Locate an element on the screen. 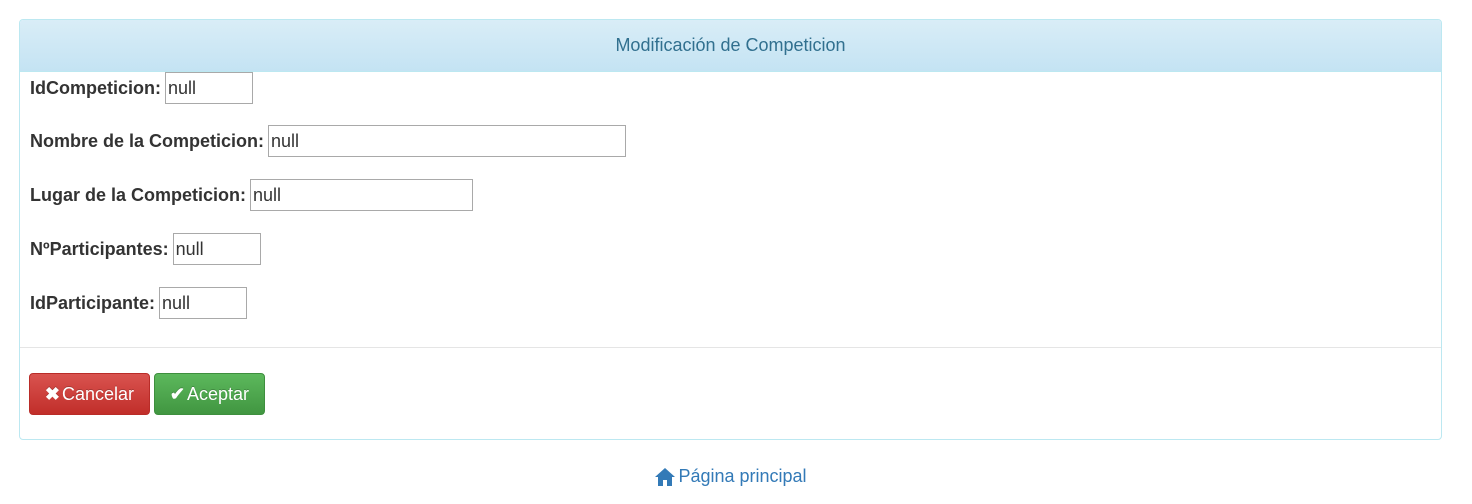  remove-icon: ✖ is located at coordinates (52, 393).